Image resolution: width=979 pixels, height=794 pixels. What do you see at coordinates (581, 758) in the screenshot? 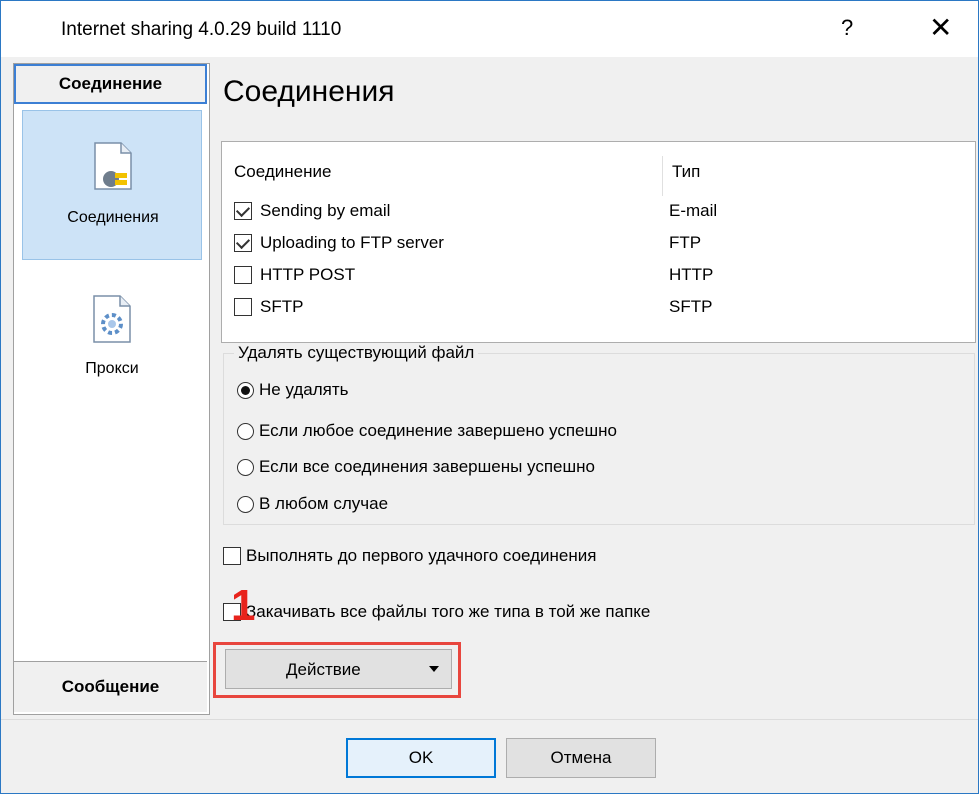
I see `cancel-button: Отмена` at bounding box center [581, 758].